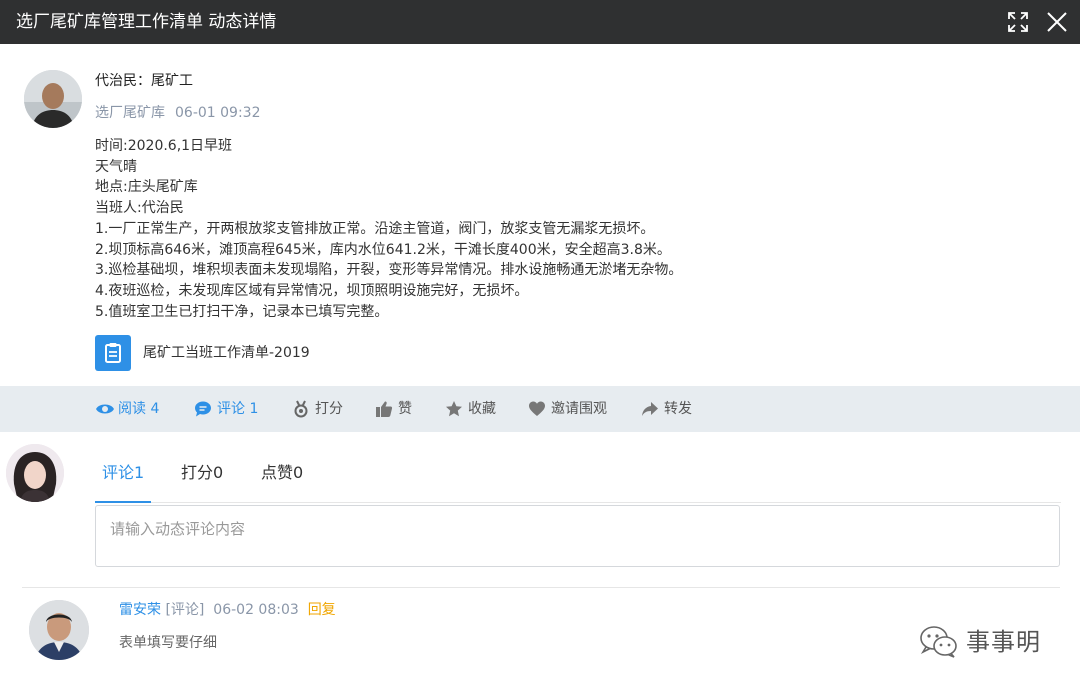  Describe the element at coordinates (164, 146) in the screenshot. I see `post-line: 时间:2020.6,1日早班` at that location.